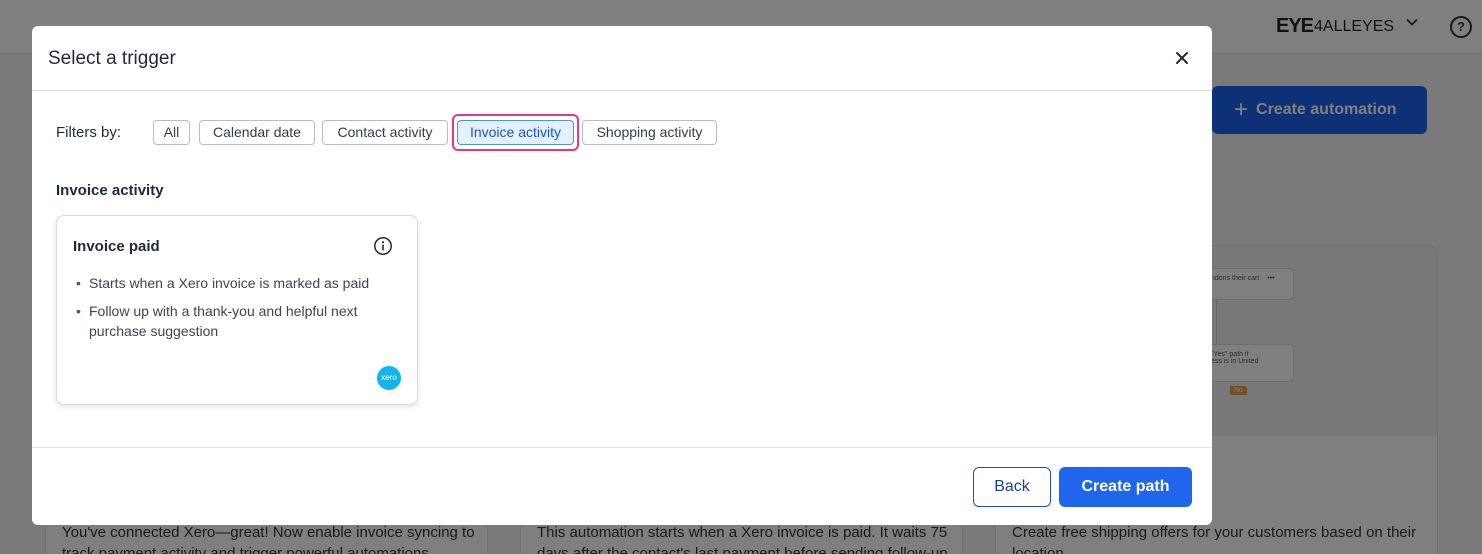 The height and width of the screenshot is (554, 1482). I want to click on filter-chip-calendar-date: Calendar date, so click(257, 132).